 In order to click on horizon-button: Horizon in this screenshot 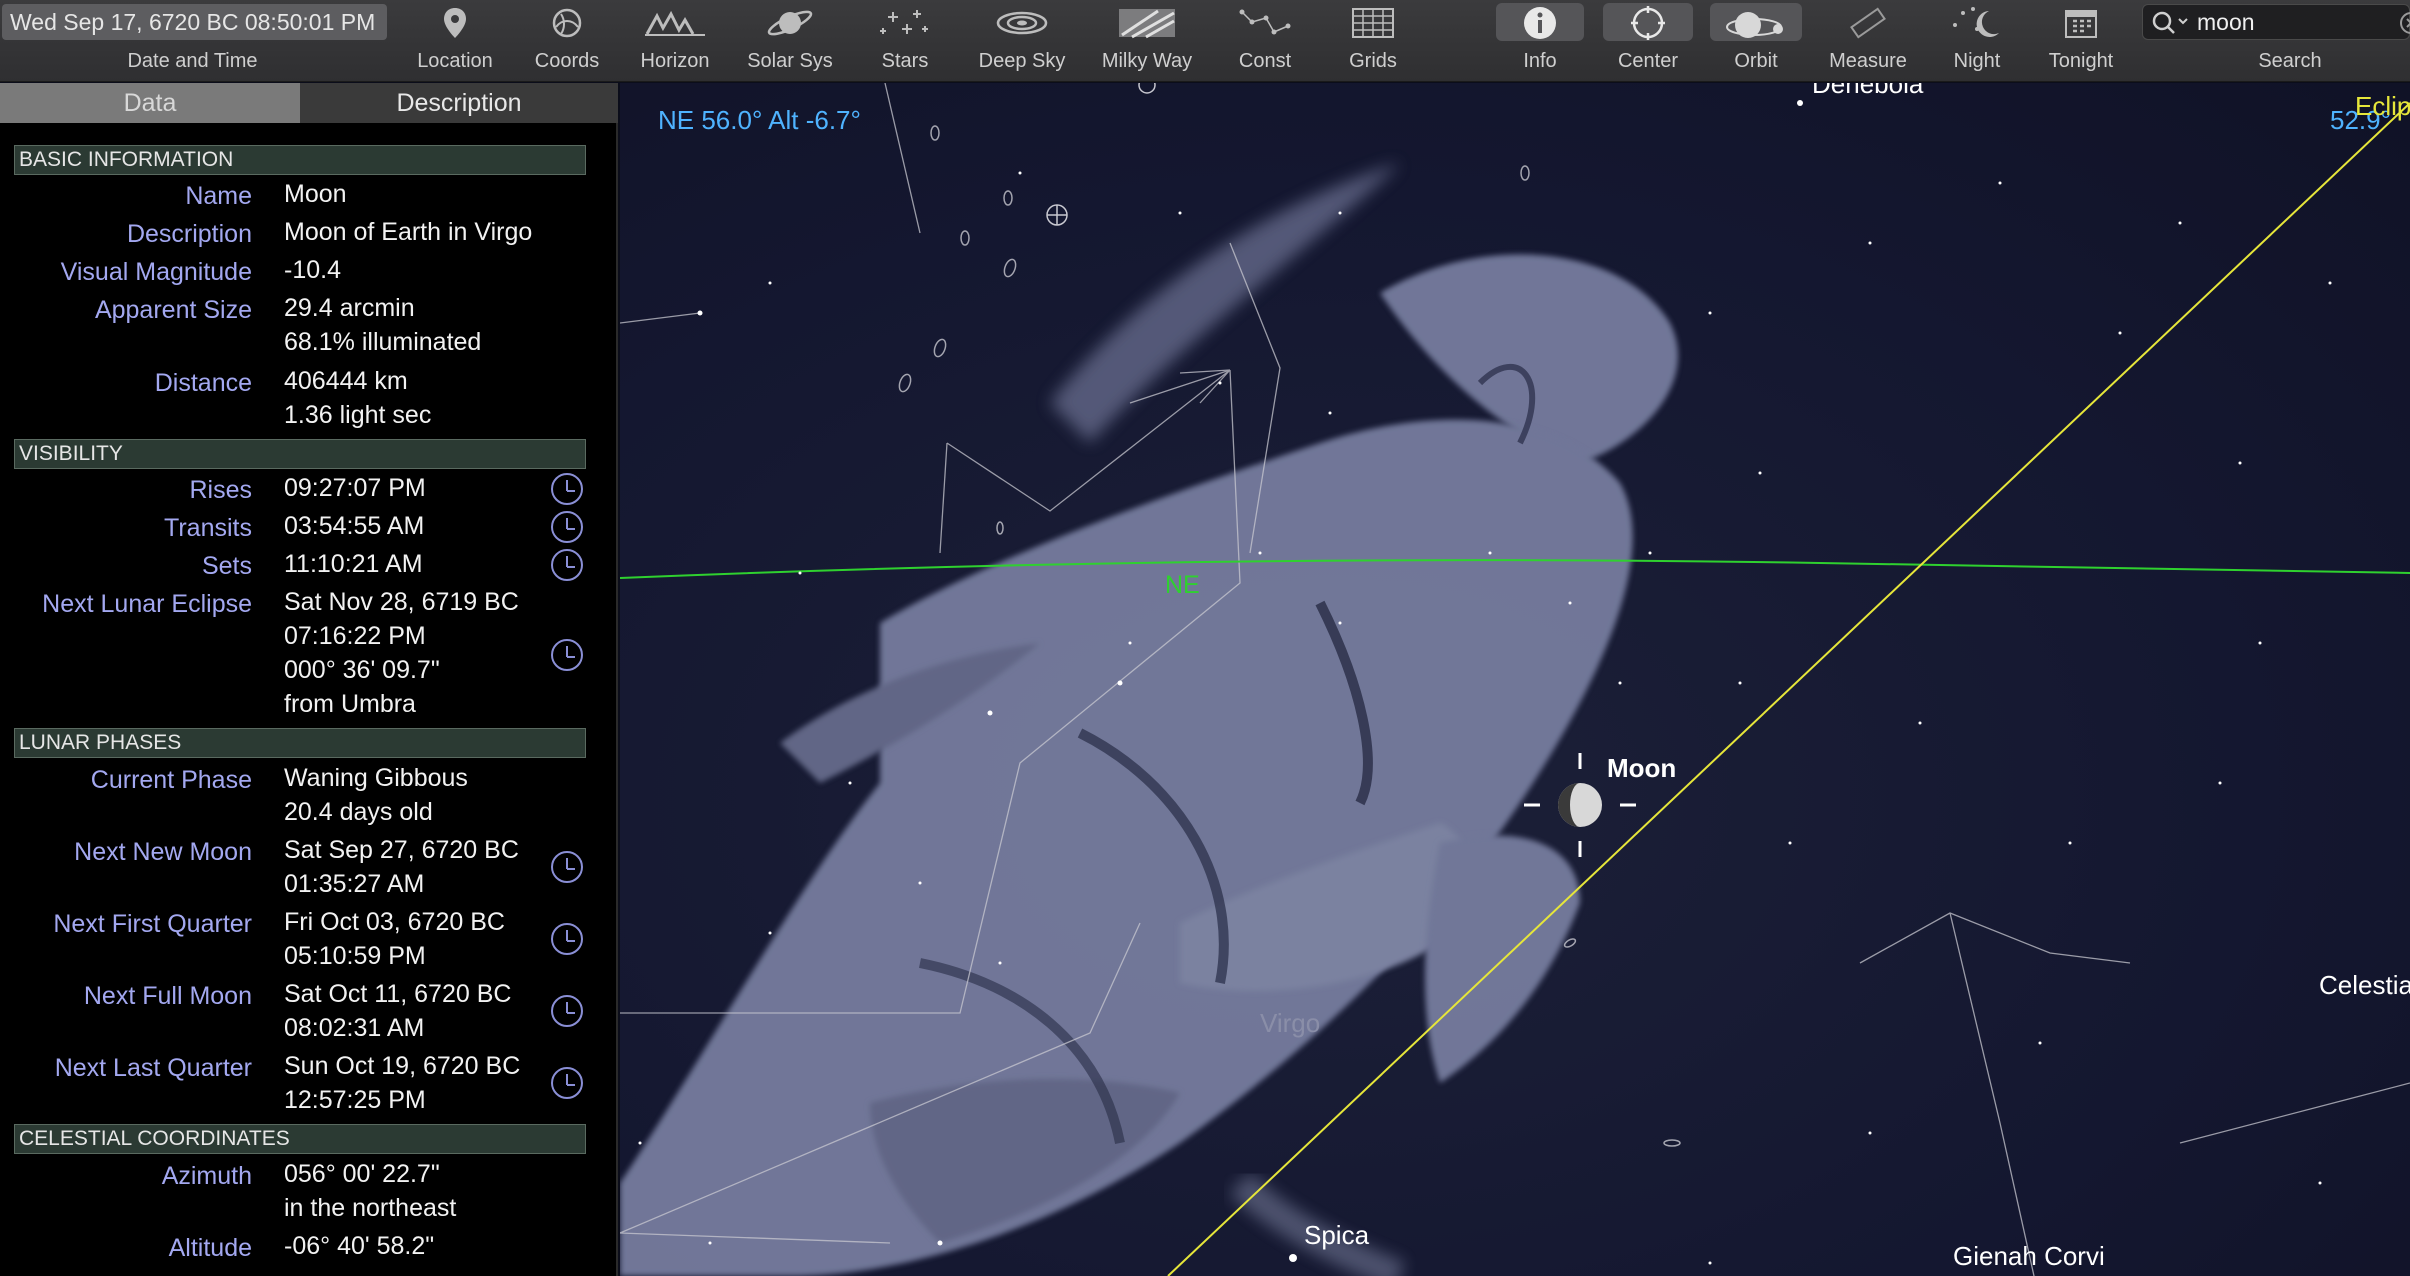, I will do `click(675, 41)`.